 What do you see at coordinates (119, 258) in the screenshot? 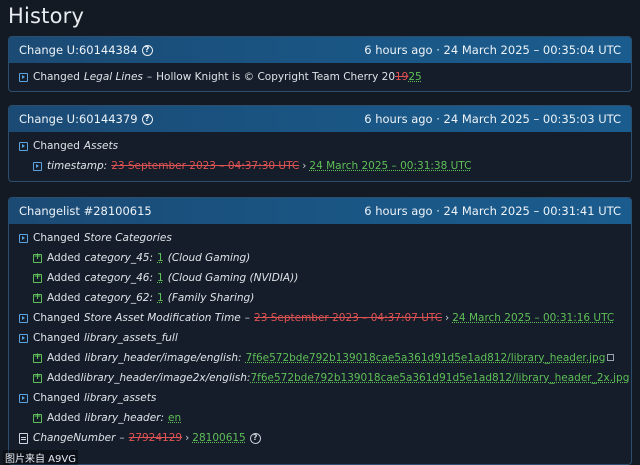
I see `field-name: category_45:` at bounding box center [119, 258].